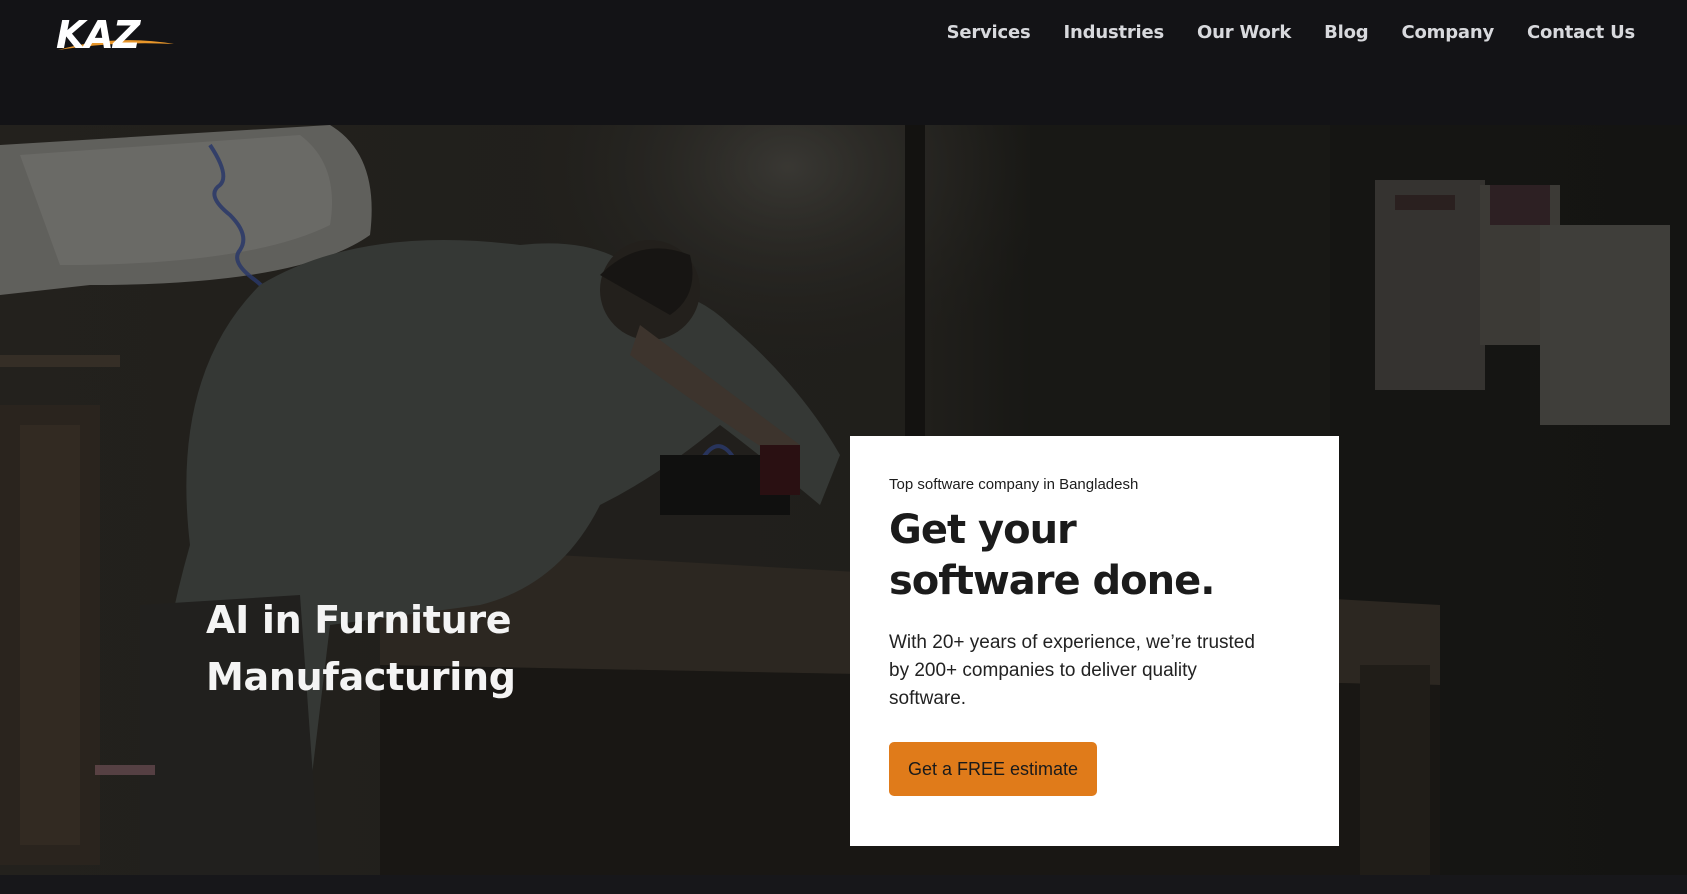  I want to click on nav-services: Services, so click(989, 32).